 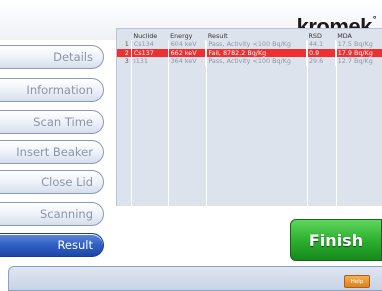 I want to click on column-header: Nuclide, so click(x=145, y=36).